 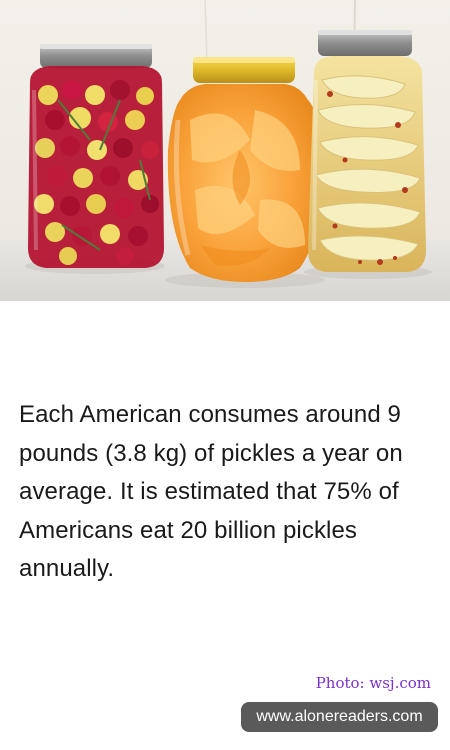 What do you see at coordinates (95, 159) in the screenshot?
I see `cherry-jar` at bounding box center [95, 159].